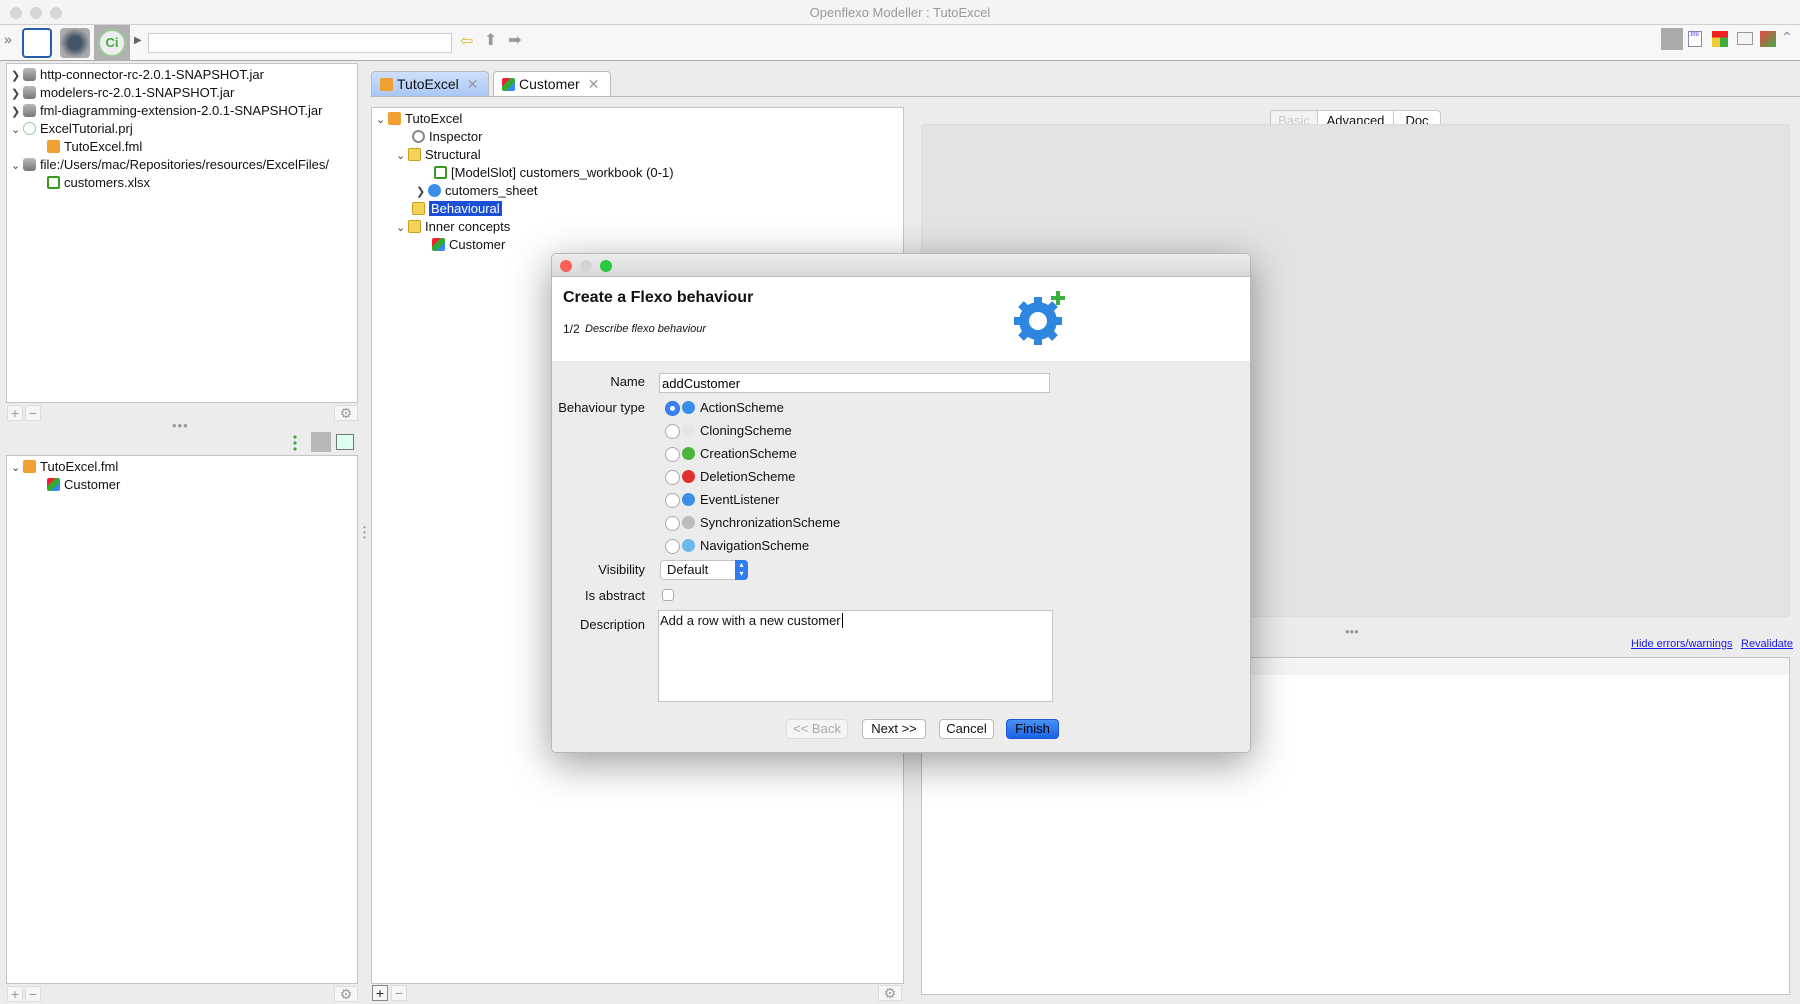  I want to click on behaviour-type-label: CreationScheme, so click(748, 453).